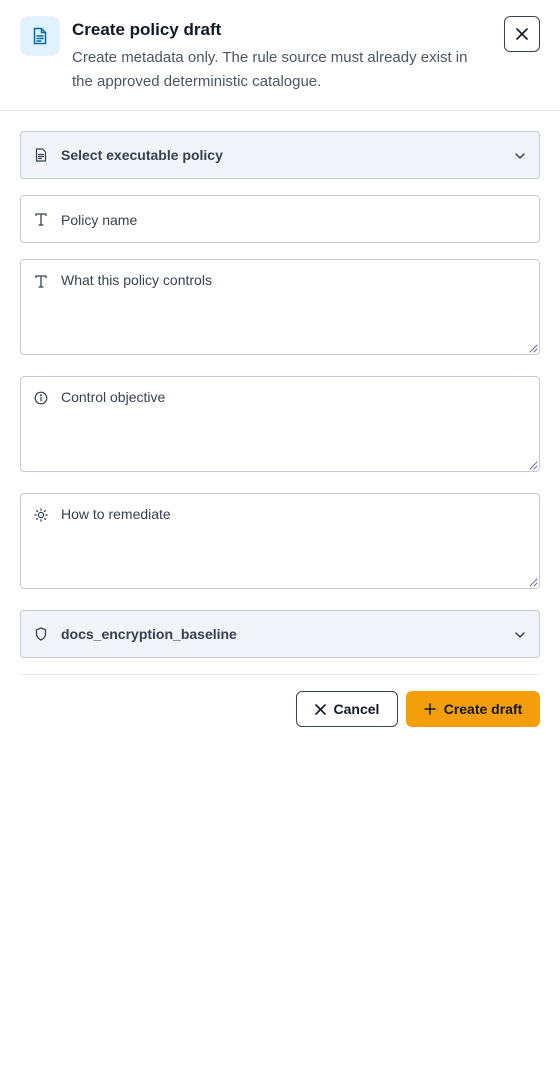 Image resolution: width=560 pixels, height=1080 pixels. What do you see at coordinates (280, 219) in the screenshot?
I see `policy-name-input: Policy name` at bounding box center [280, 219].